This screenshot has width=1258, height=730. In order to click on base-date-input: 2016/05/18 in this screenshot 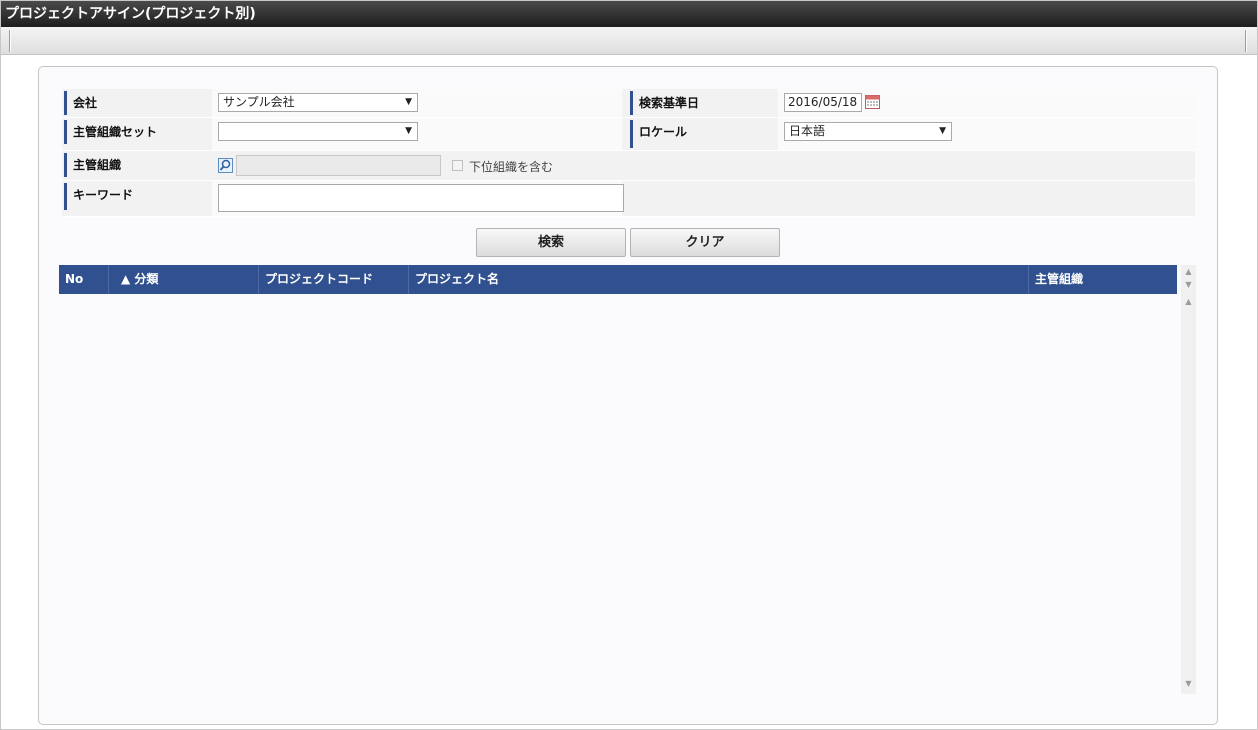, I will do `click(823, 102)`.